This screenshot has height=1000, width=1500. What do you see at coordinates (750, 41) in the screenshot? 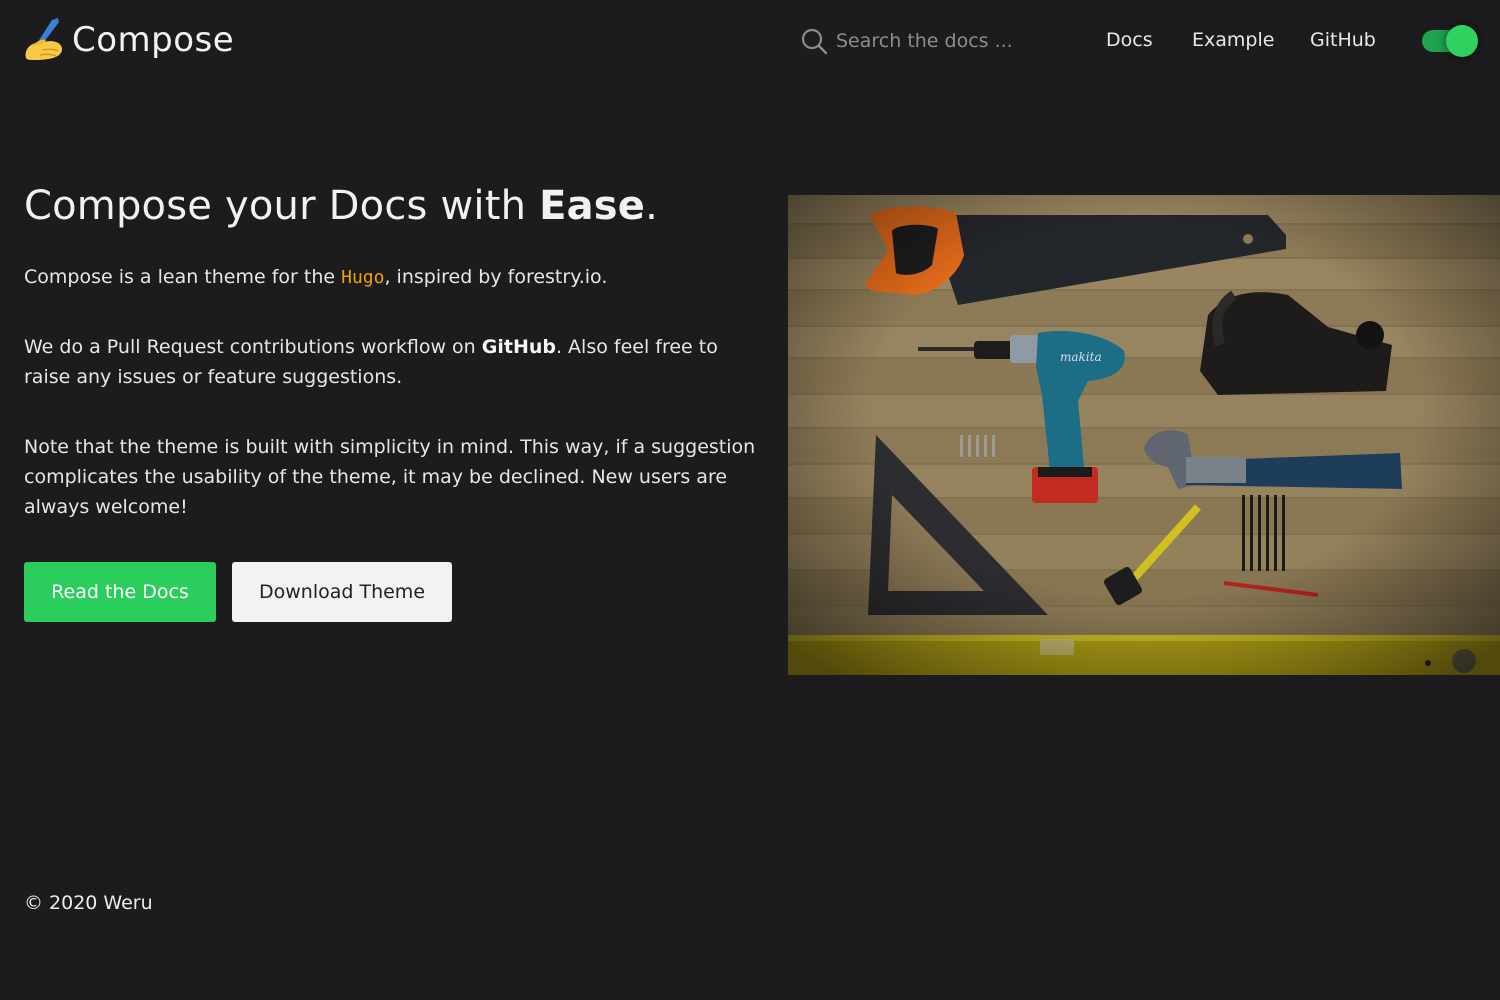
I see `site-header: Compose Docs Example GitHub` at bounding box center [750, 41].